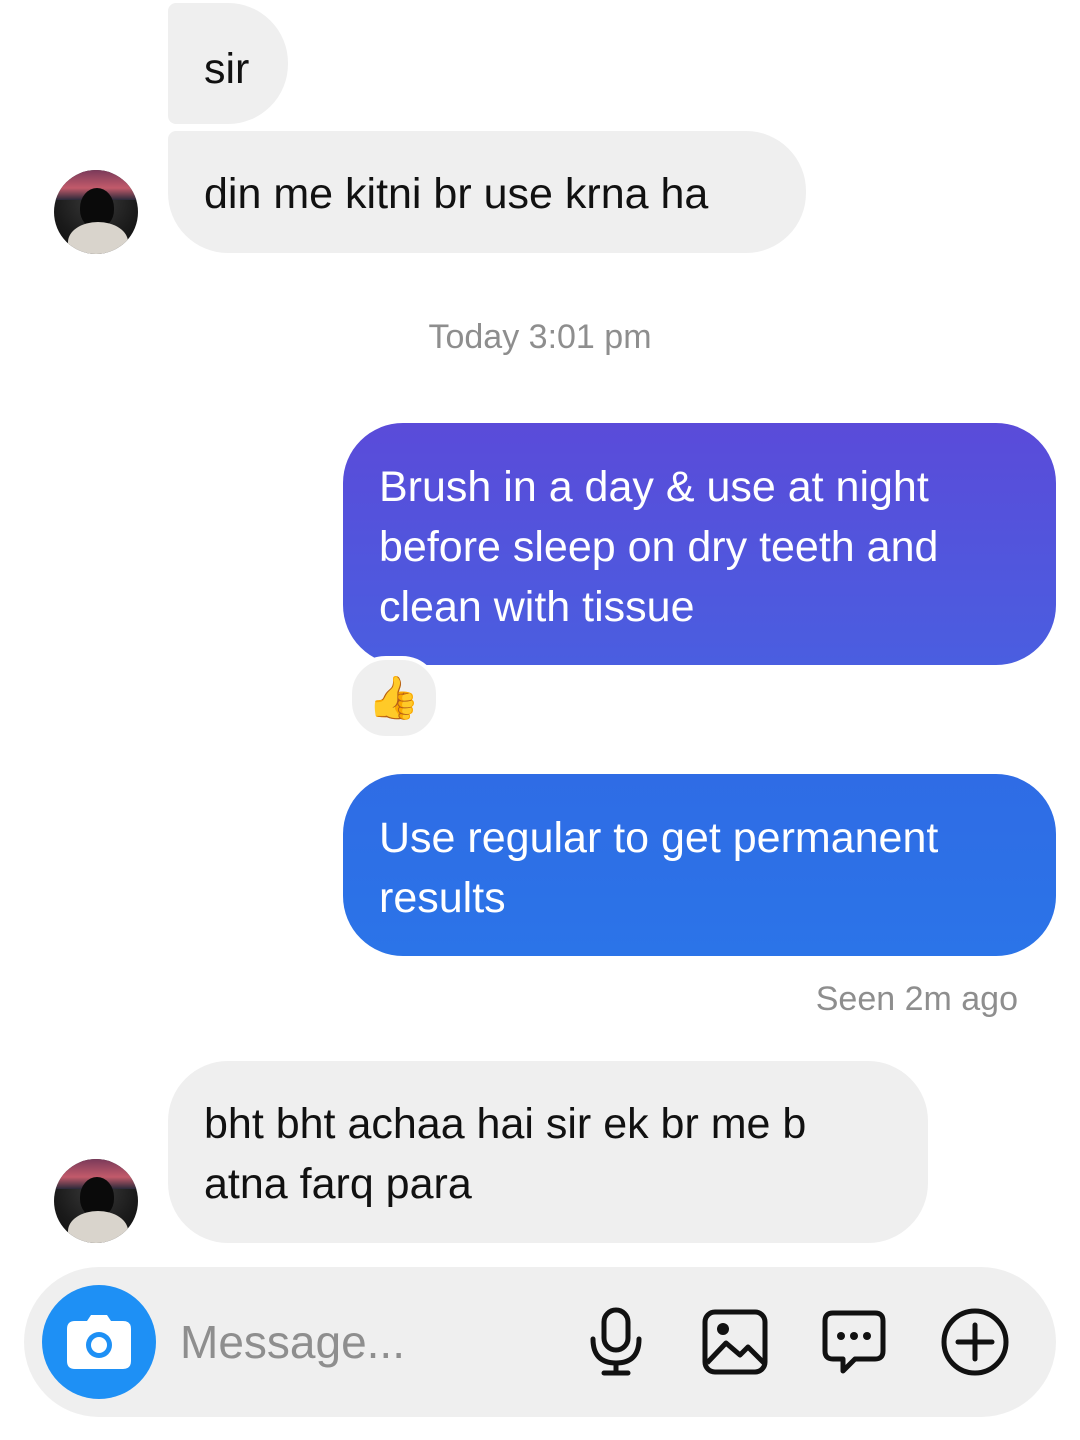 The image size is (1080, 1440). I want to click on message-text: din me kitni br use krna ha, so click(456, 194).